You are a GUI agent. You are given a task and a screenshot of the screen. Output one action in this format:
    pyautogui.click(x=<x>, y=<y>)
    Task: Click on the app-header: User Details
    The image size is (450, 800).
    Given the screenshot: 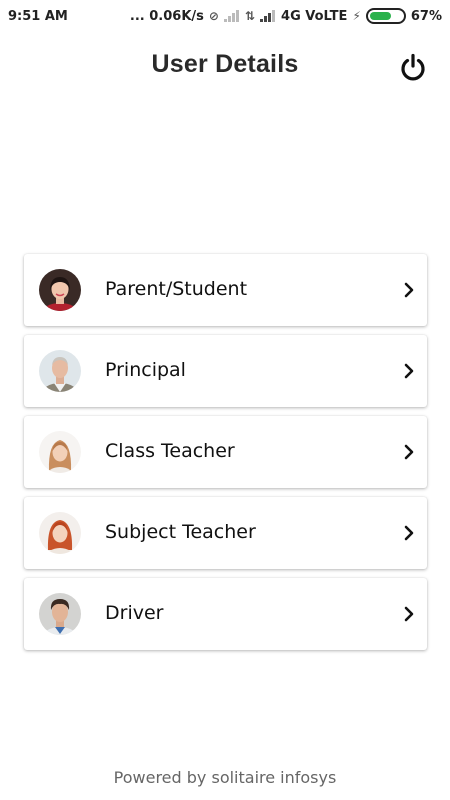 What is the action you would take?
    pyautogui.click(x=225, y=65)
    